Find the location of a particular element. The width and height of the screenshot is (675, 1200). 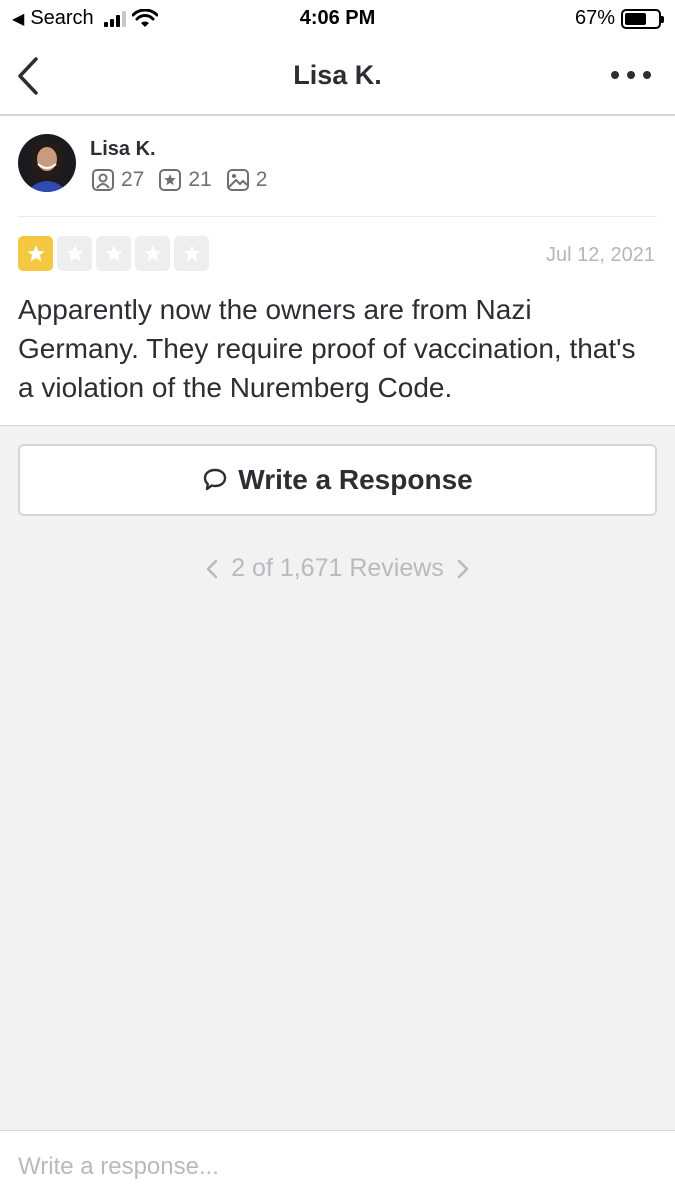

pager-label: 2 of 1,671 Reviews is located at coordinates (337, 568).